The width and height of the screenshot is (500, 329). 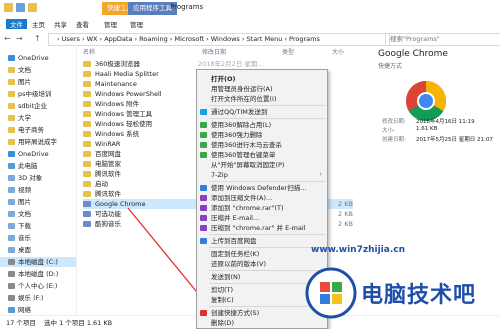 I want to click on menu-item-label: 打开文件所在的位置(I), so click(x=244, y=99).